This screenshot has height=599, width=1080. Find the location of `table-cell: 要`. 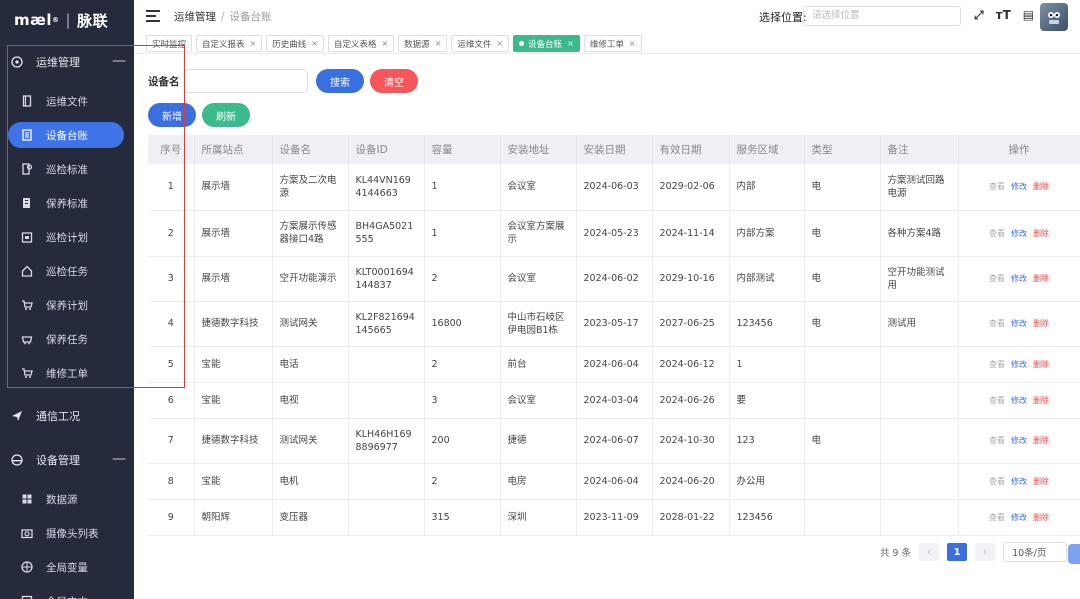

table-cell: 要 is located at coordinates (767, 400).